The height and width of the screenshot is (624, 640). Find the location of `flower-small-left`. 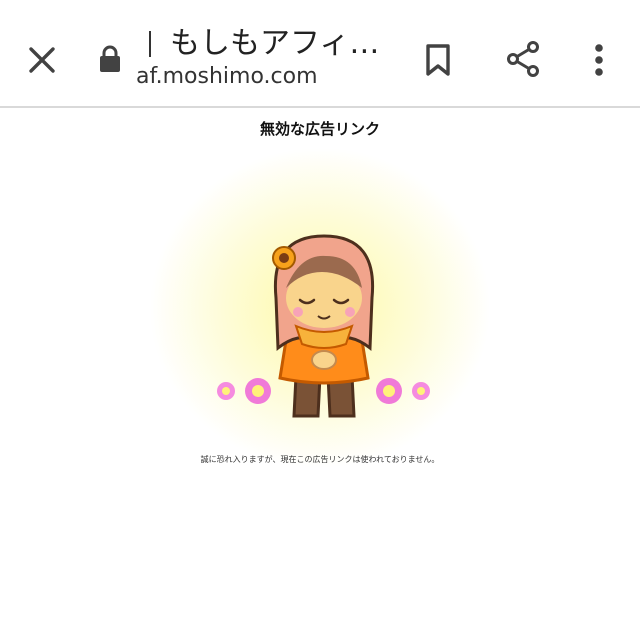

flower-small-left is located at coordinates (226, 391).